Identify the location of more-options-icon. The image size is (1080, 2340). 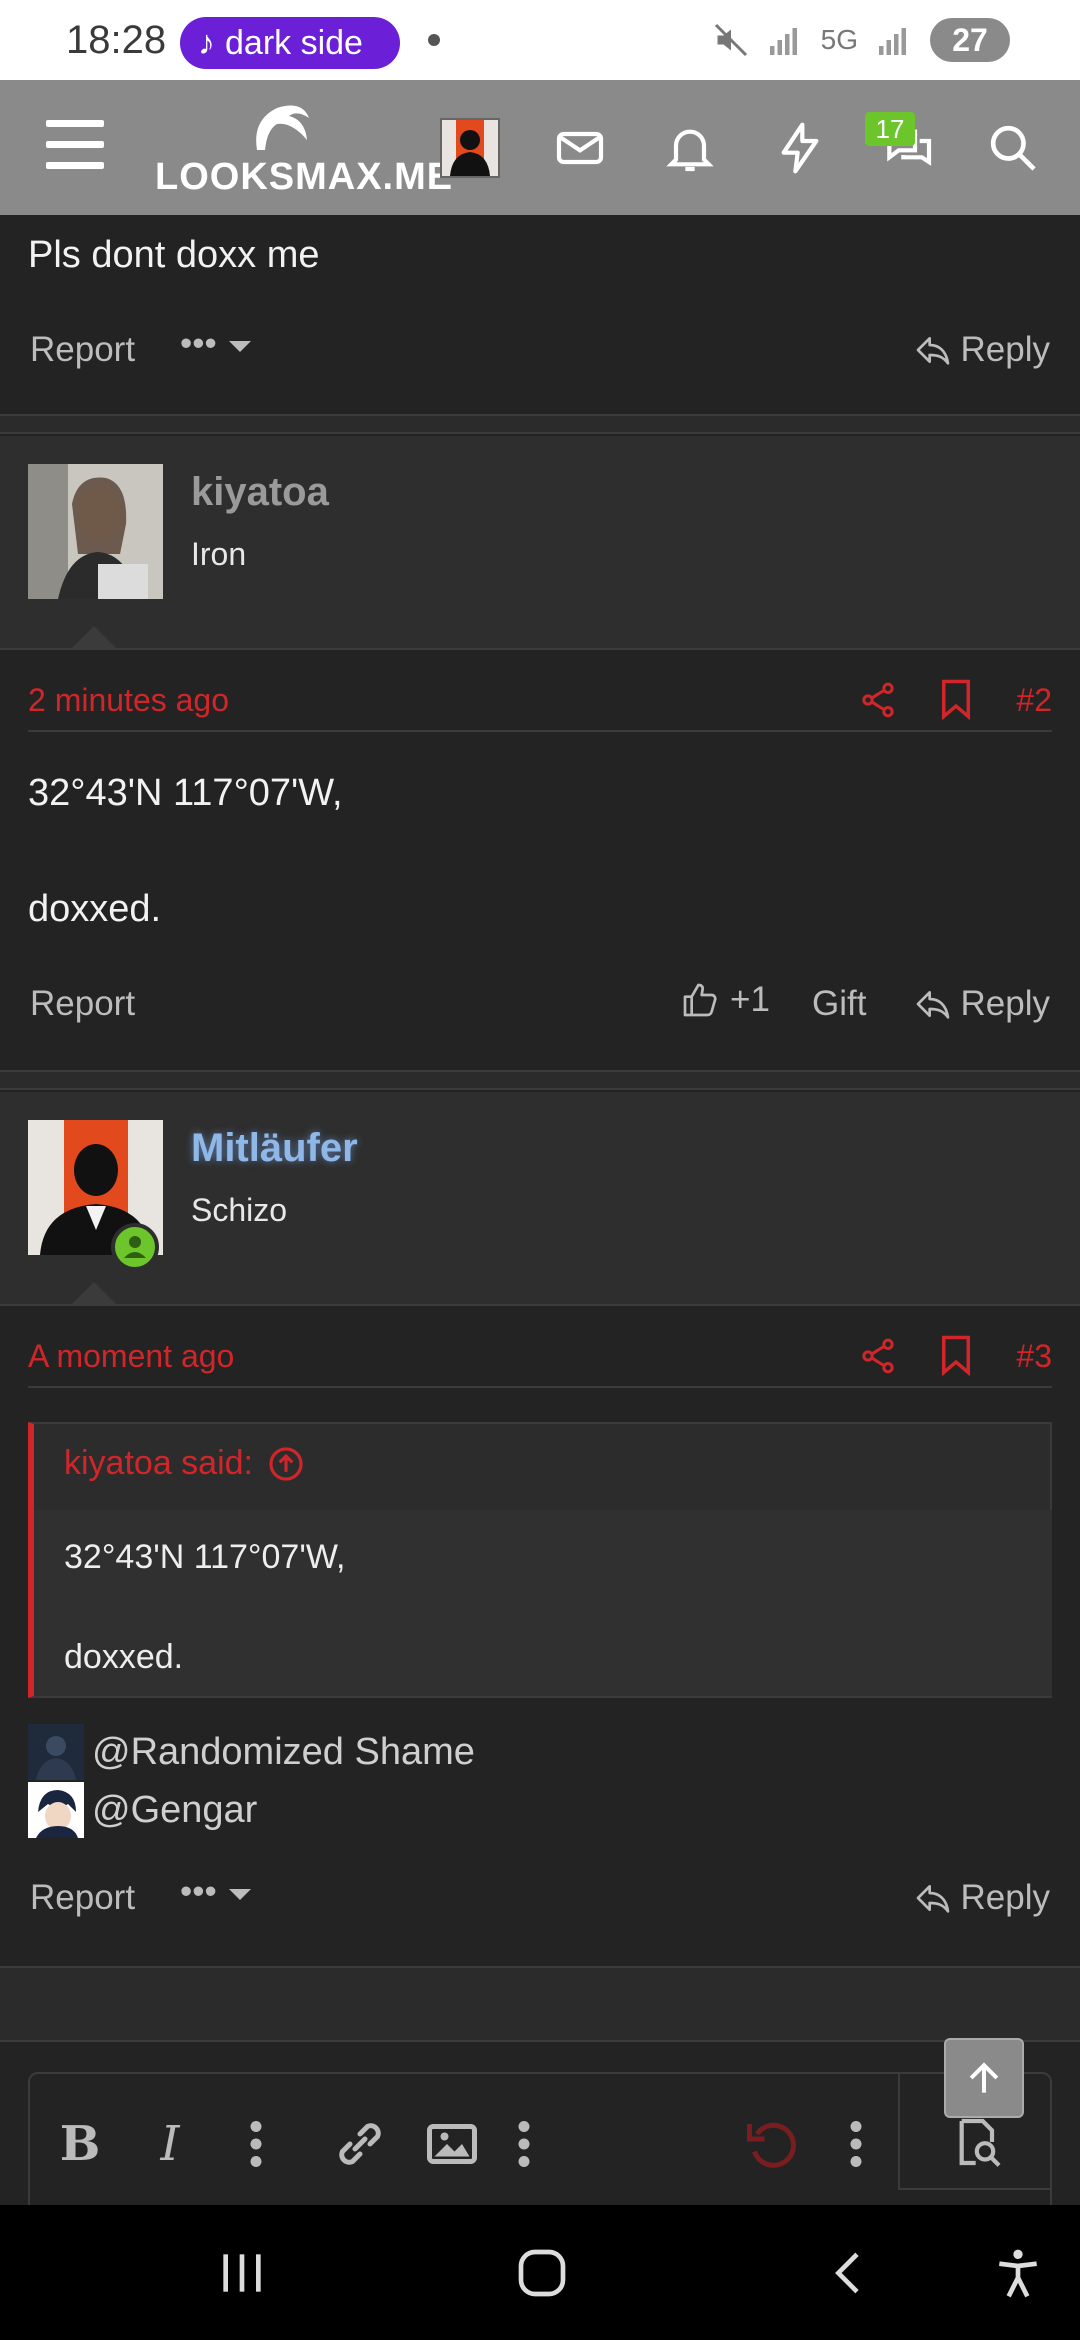
(856, 2144).